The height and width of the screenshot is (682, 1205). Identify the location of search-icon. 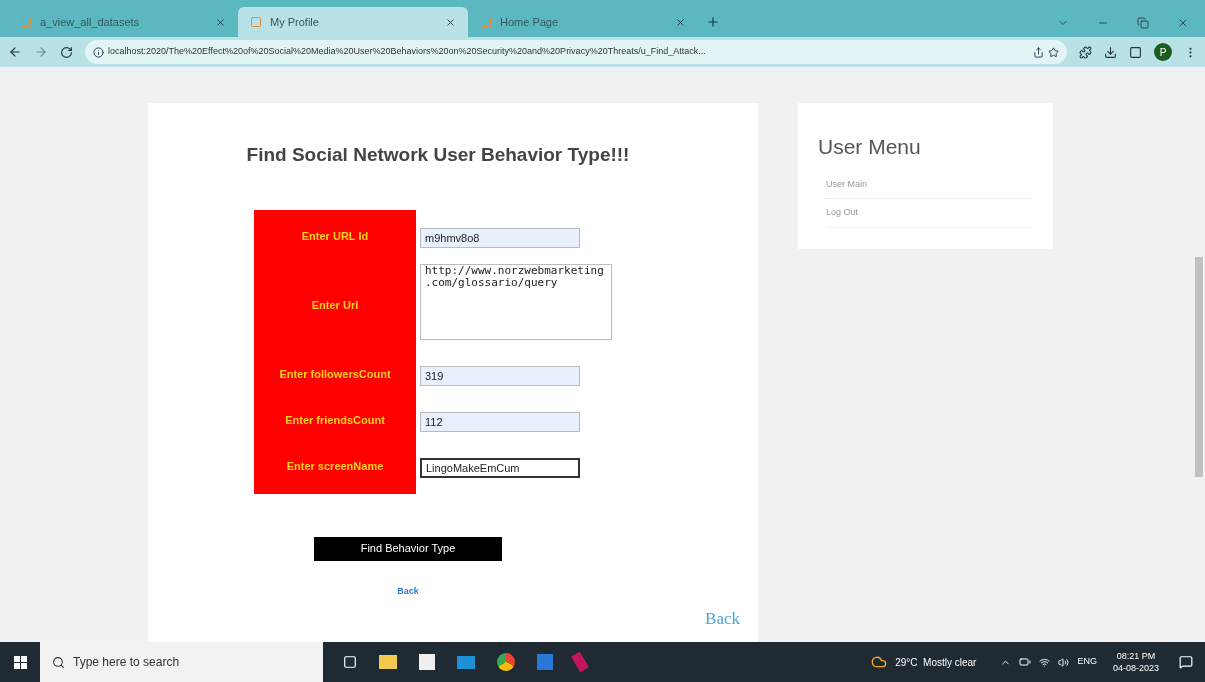
(58, 662).